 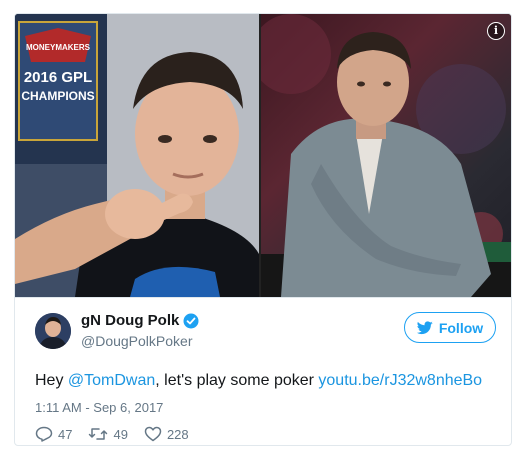 What do you see at coordinates (58, 77) in the screenshot?
I see `svg-text: 2016 GPL` at bounding box center [58, 77].